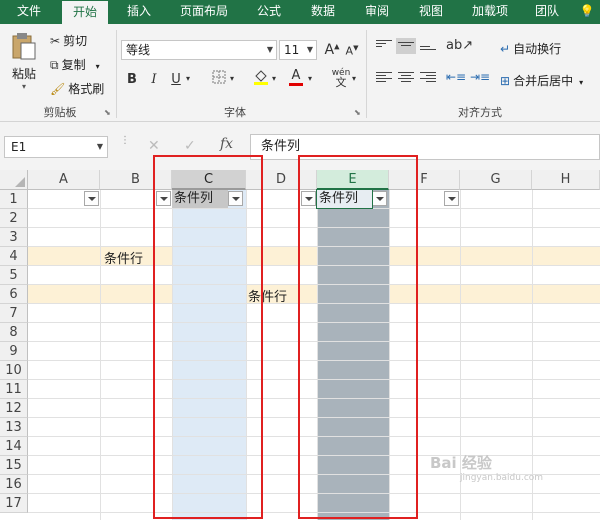 Image resolution: width=600 pixels, height=520 pixels. I want to click on column-header-a: A, so click(64, 180).